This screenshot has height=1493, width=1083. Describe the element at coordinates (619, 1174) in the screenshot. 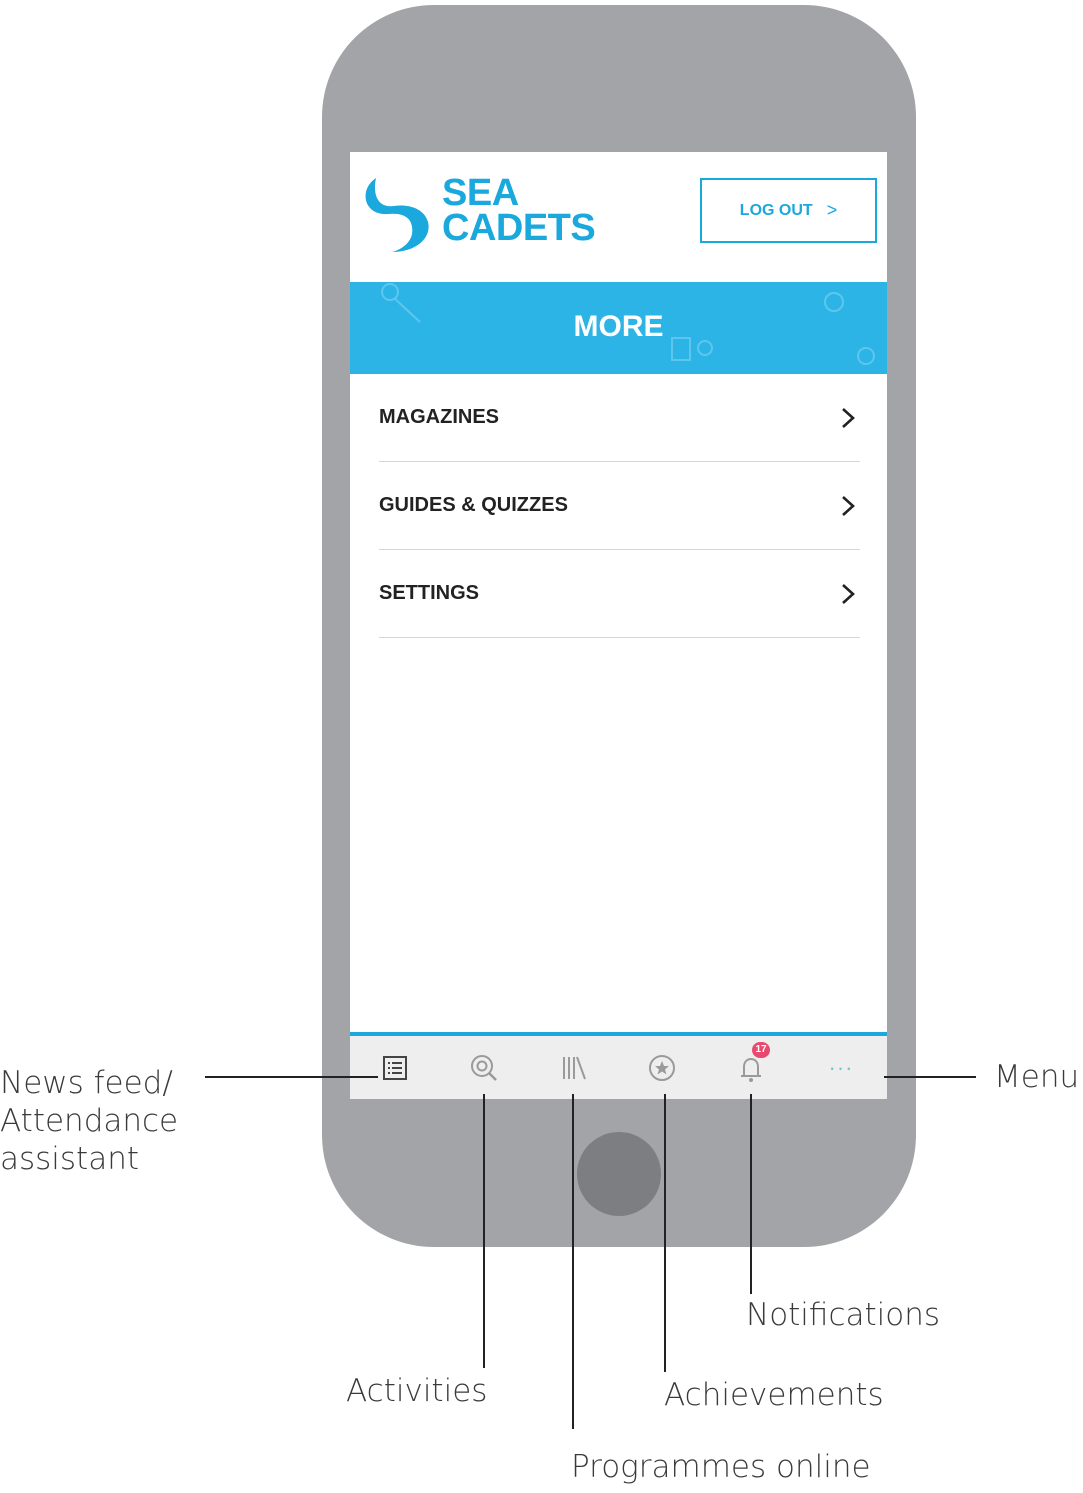

I see `home-button` at that location.